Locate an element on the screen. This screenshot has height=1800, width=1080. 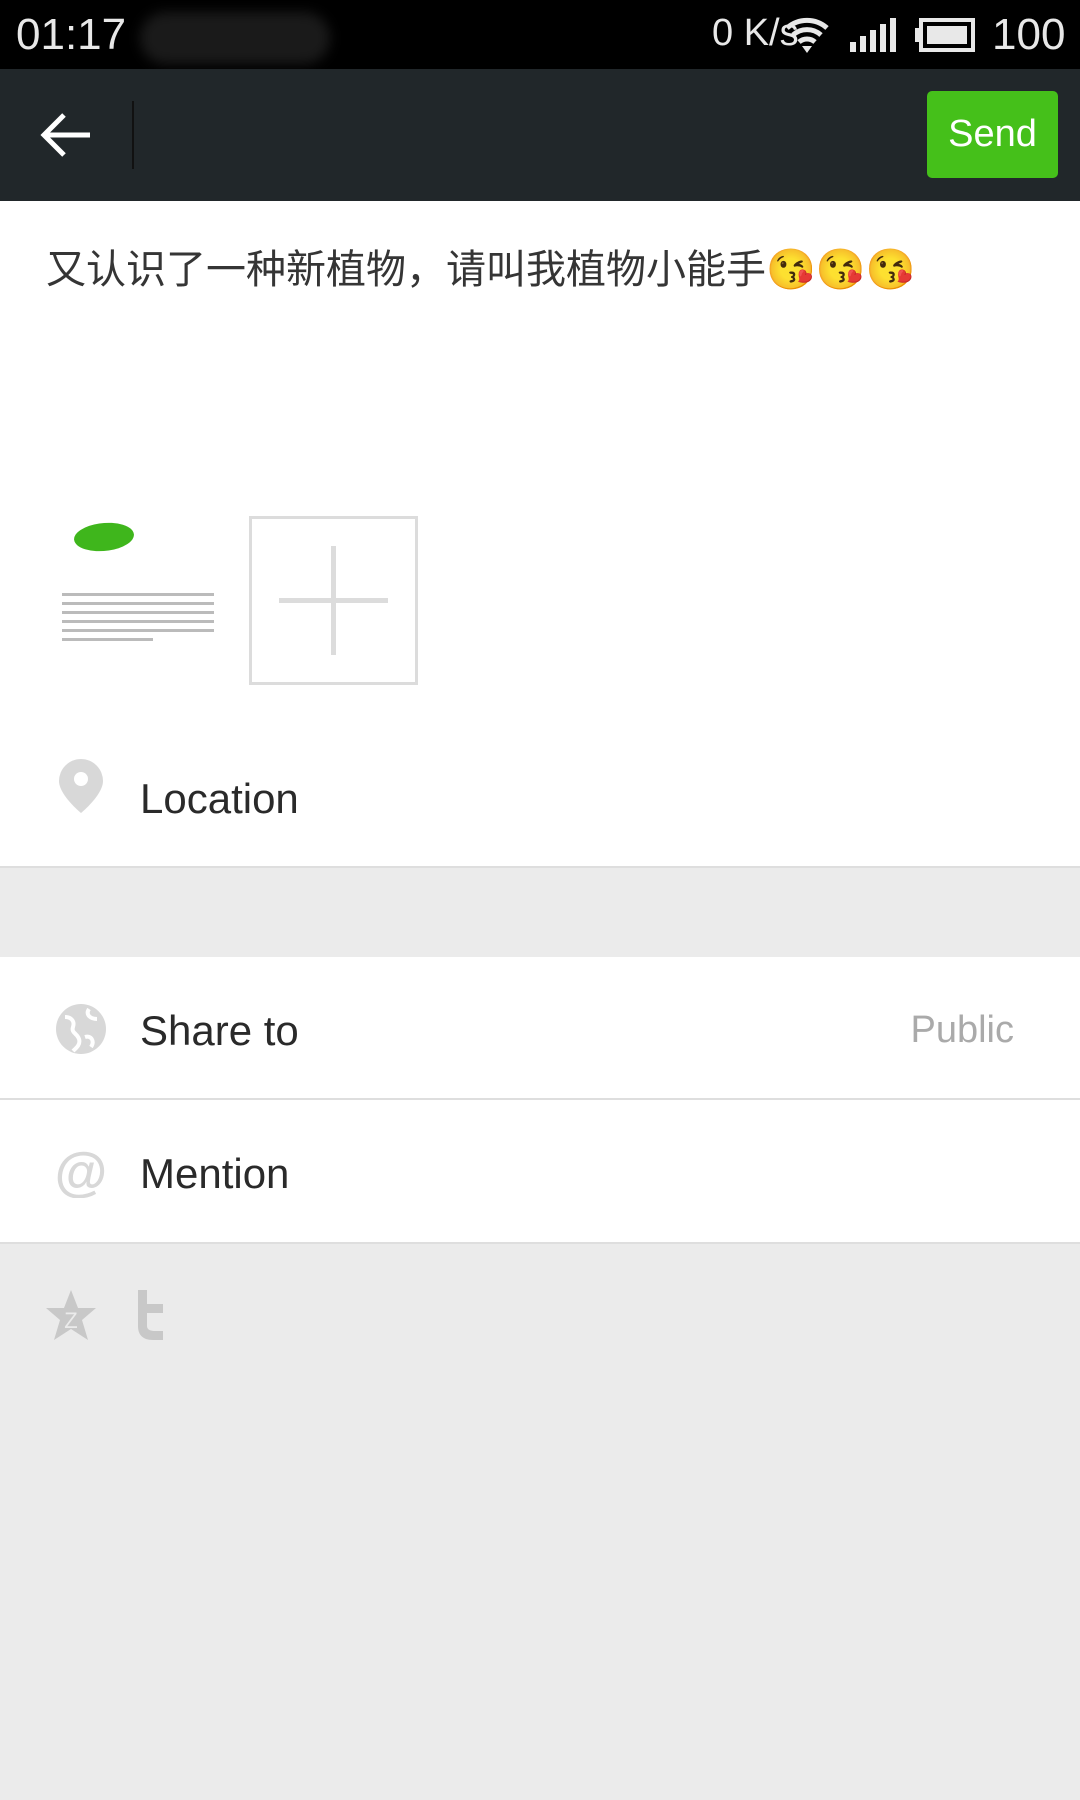
wifi-icon is located at coordinates (807, 35).